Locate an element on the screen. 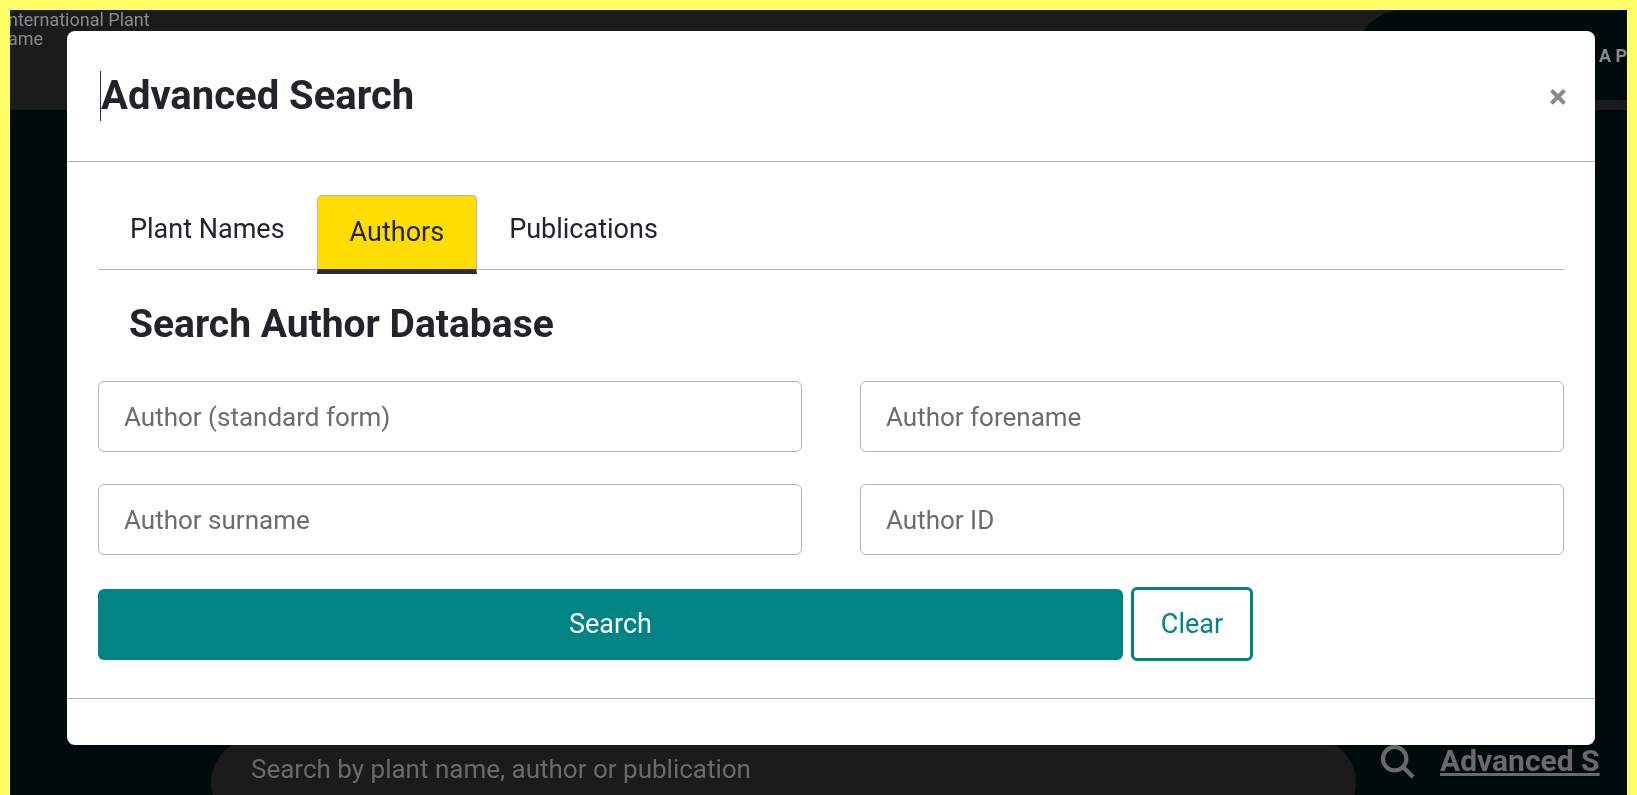 The width and height of the screenshot is (1637, 795). site-title: nternational Plant is located at coordinates (80, 19).